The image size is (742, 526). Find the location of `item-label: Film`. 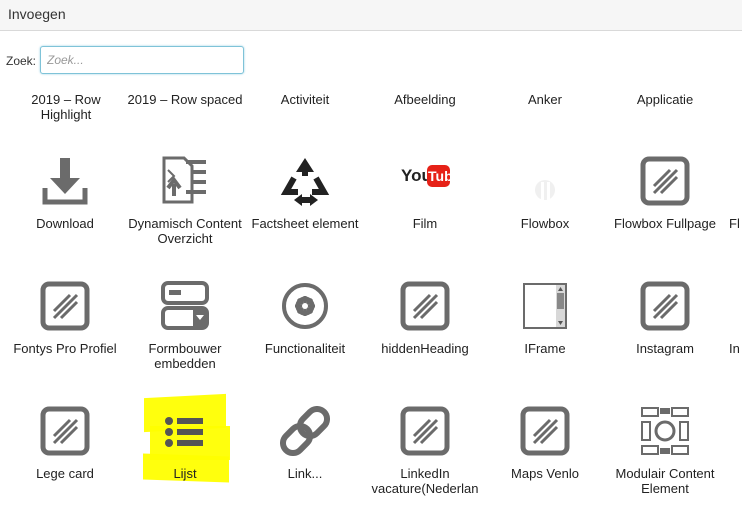

item-label: Film is located at coordinates (425, 223).